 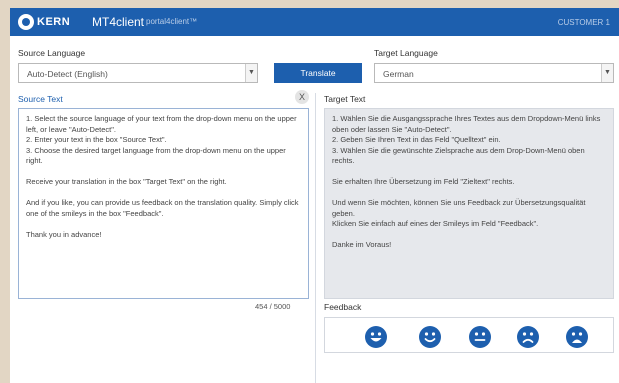 What do you see at coordinates (577, 337) in the screenshot?
I see `very-sad-smiley-icon` at bounding box center [577, 337].